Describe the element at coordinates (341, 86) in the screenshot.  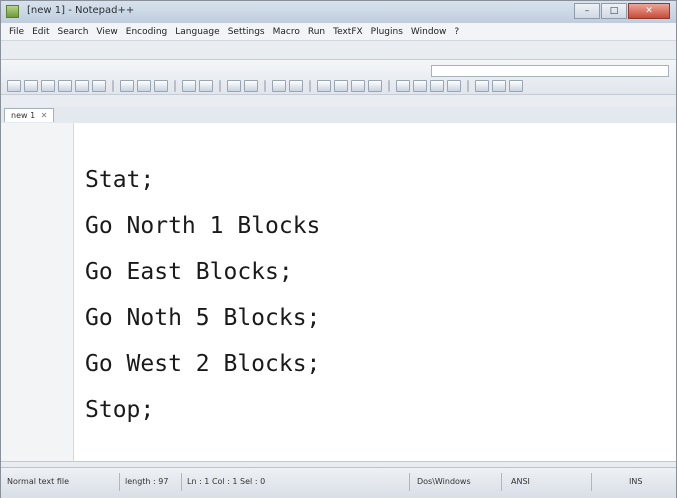
I see `word-wrap-icon` at that location.